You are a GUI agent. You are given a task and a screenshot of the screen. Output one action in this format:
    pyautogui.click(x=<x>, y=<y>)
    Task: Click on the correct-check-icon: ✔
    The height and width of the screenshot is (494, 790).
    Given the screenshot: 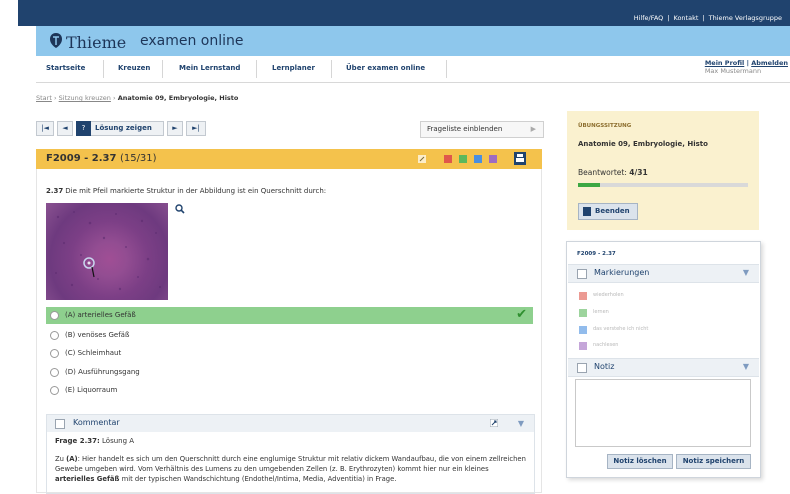 What is the action you would take?
    pyautogui.click(x=521, y=314)
    